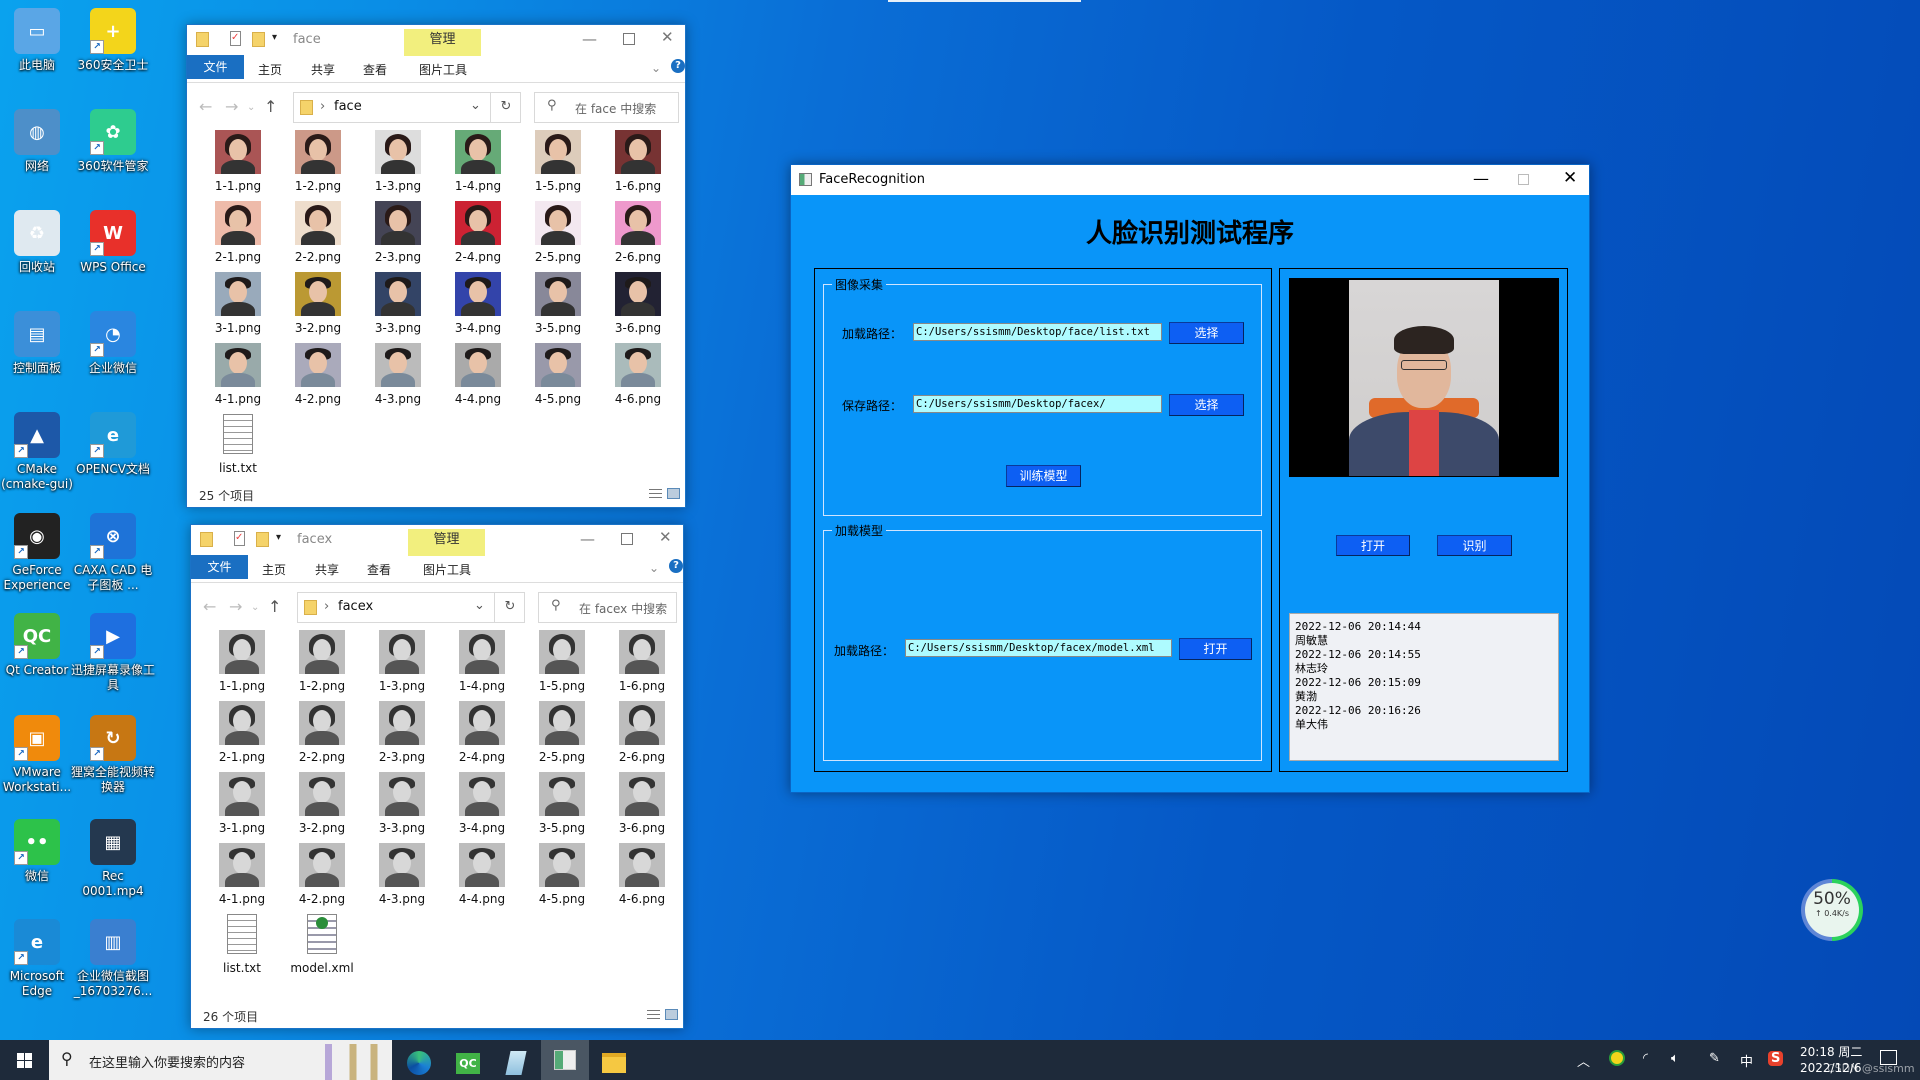 The image size is (1920, 1080). What do you see at coordinates (113, 242) in the screenshot?
I see `desktop-icon: W ↗ WPS Office` at bounding box center [113, 242].